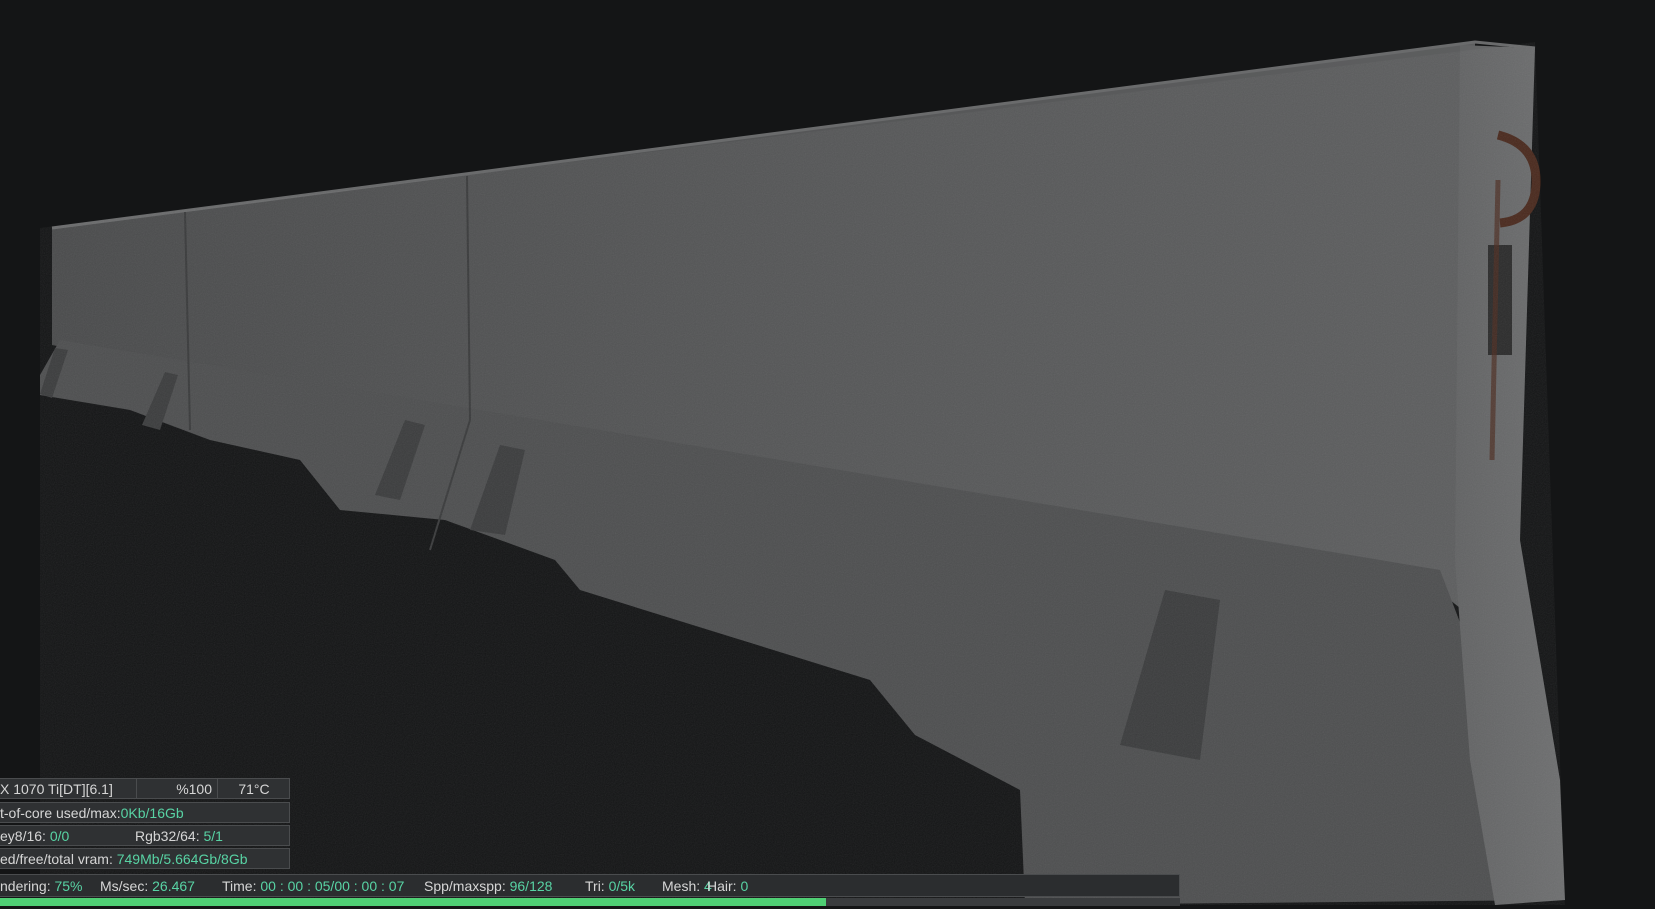 This screenshot has width=1655, height=909. What do you see at coordinates (68, 886) in the screenshot?
I see `rendering-percent: 75%` at bounding box center [68, 886].